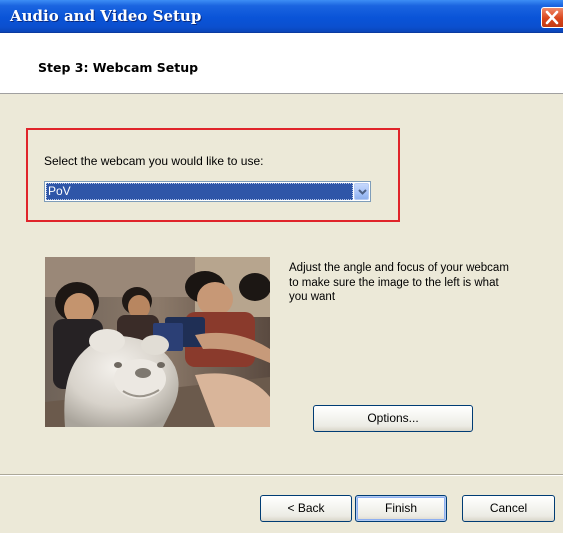  I want to click on window-title: Audio and Video Setup, so click(106, 16).